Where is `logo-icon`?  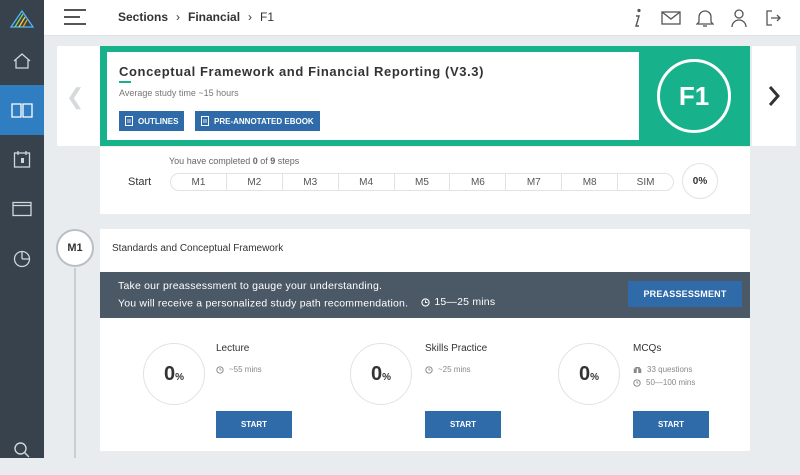
logo-icon is located at coordinates (22, 18).